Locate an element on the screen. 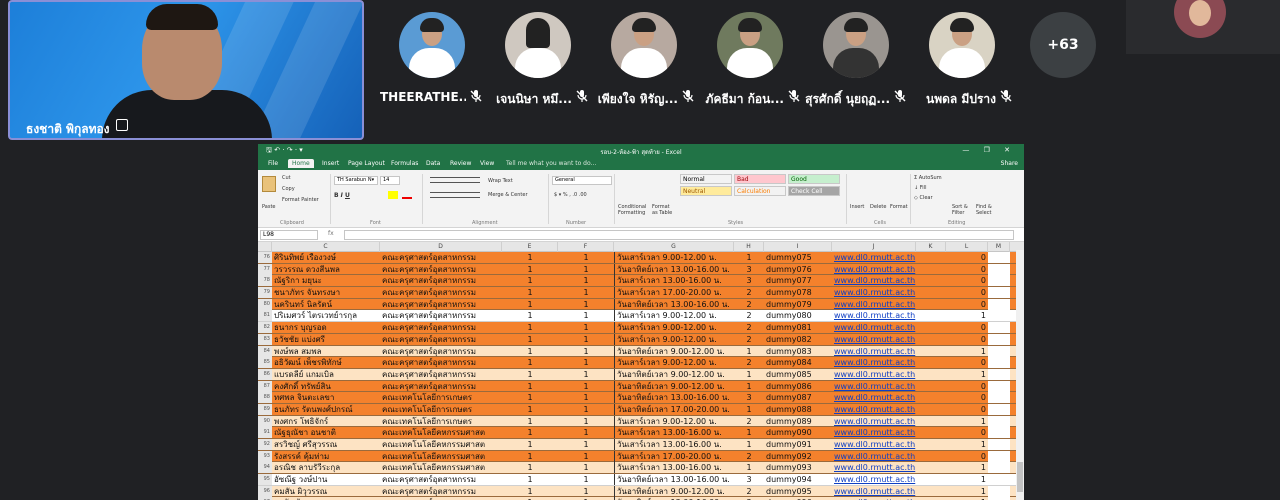  table-cell-i: dummy086 is located at coordinates (798, 386).